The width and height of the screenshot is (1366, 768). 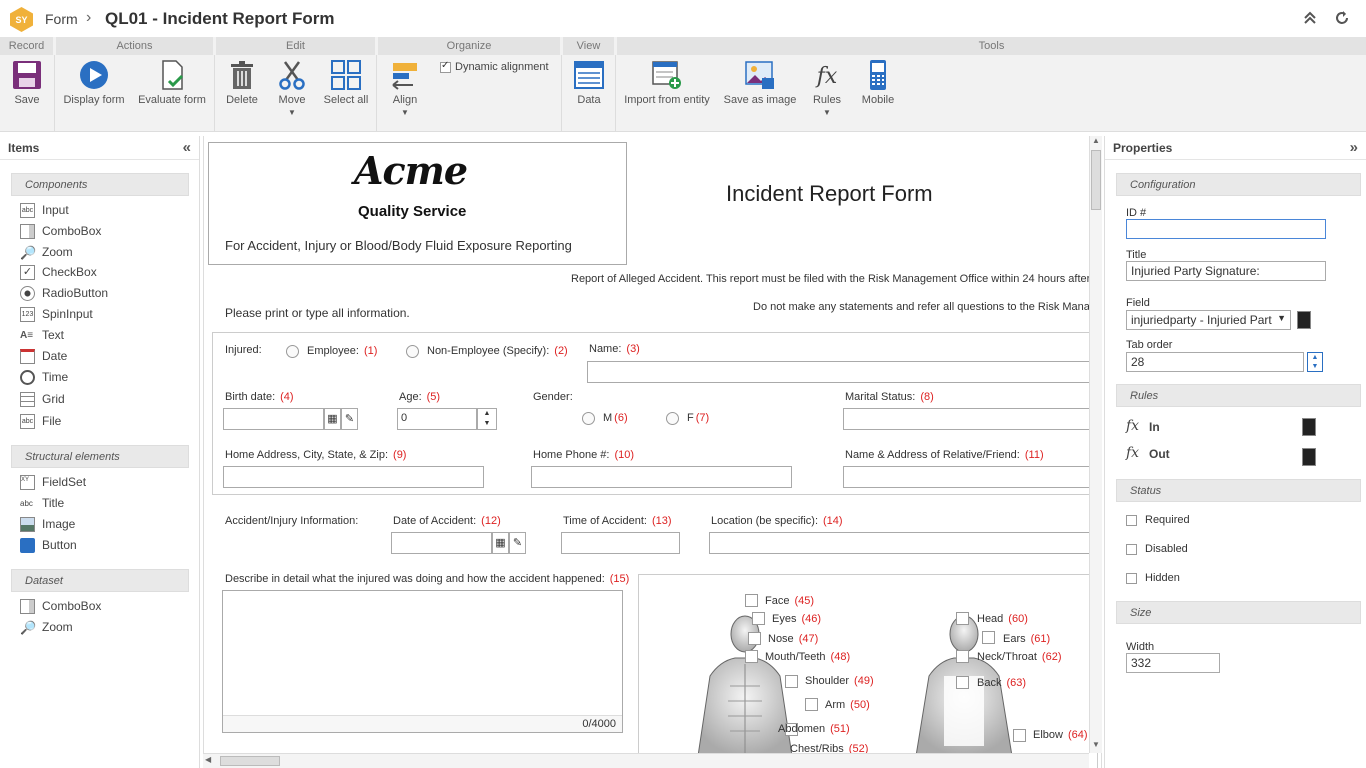 I want to click on component-date: Date, so click(x=43, y=356).